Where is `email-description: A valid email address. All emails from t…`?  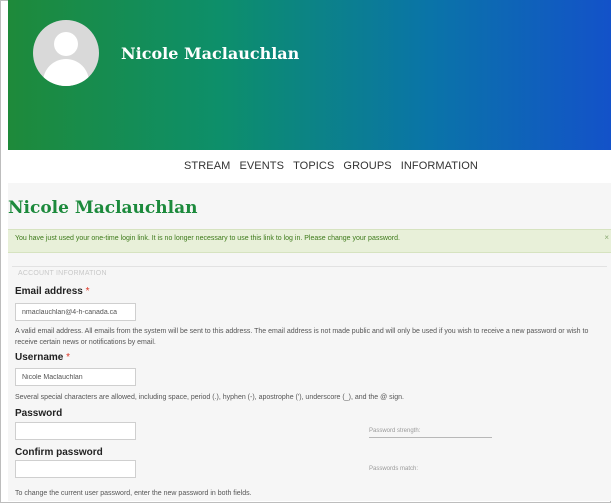
email-description: A valid email address. All emails from t… is located at coordinates (302, 337).